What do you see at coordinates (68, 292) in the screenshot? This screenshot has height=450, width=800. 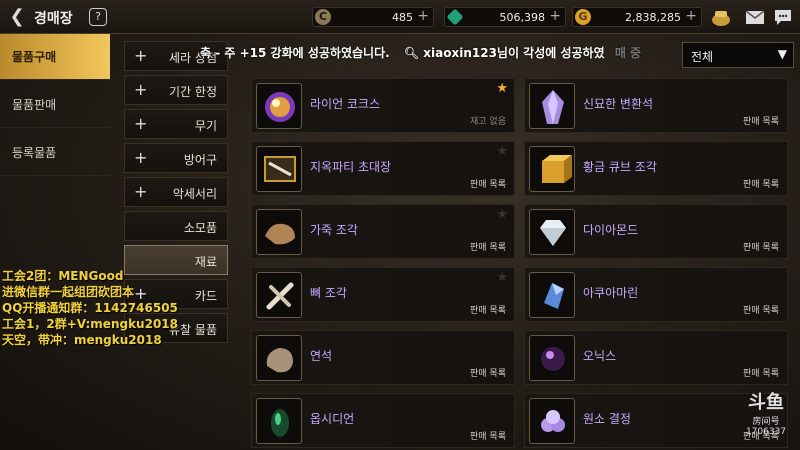 I see `overlay-line: 进微信群一起组团砍团本` at bounding box center [68, 292].